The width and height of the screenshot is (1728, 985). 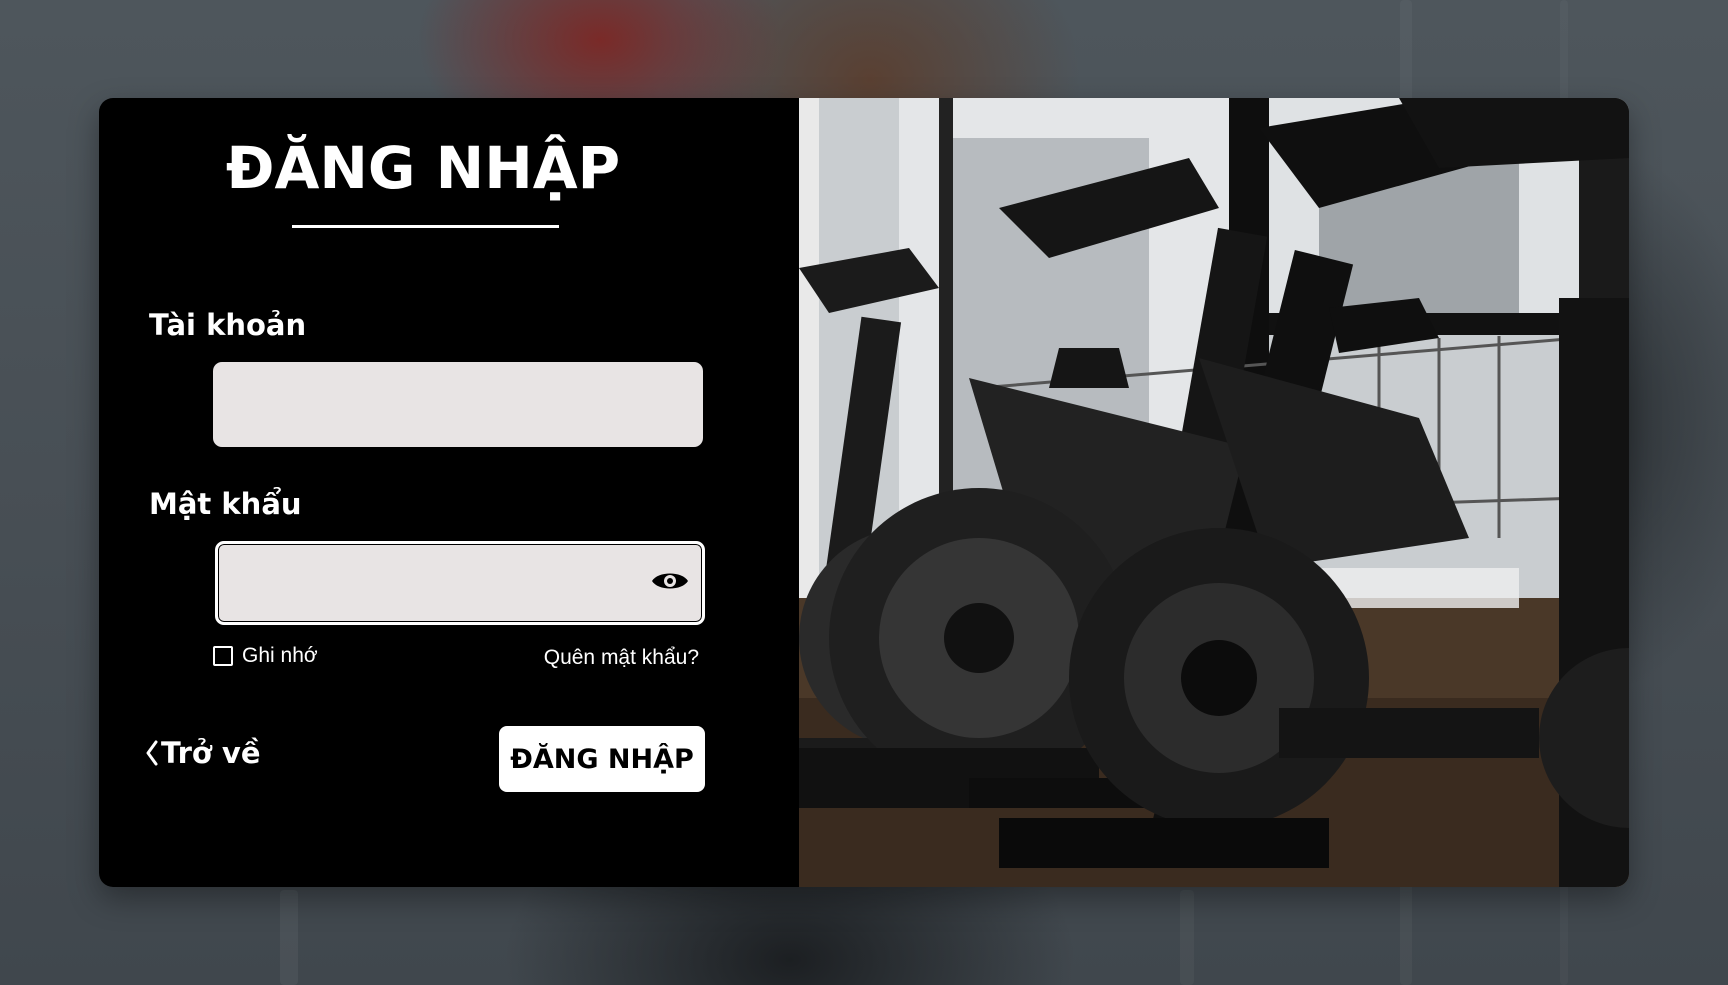 What do you see at coordinates (280, 655) in the screenshot?
I see `remember-label: Ghi nhớ` at bounding box center [280, 655].